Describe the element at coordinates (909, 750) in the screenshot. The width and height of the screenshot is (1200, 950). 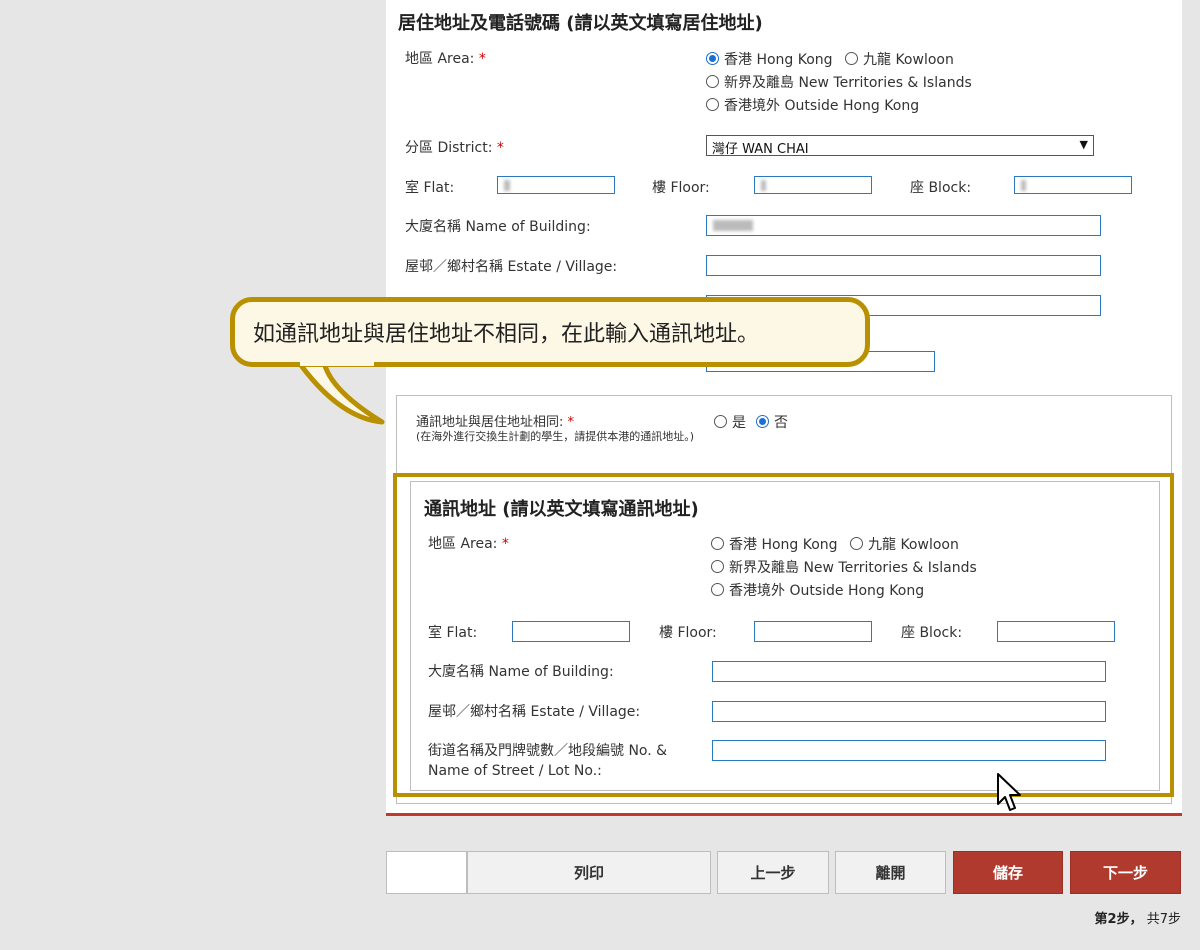
I see `corr-street-input` at that location.